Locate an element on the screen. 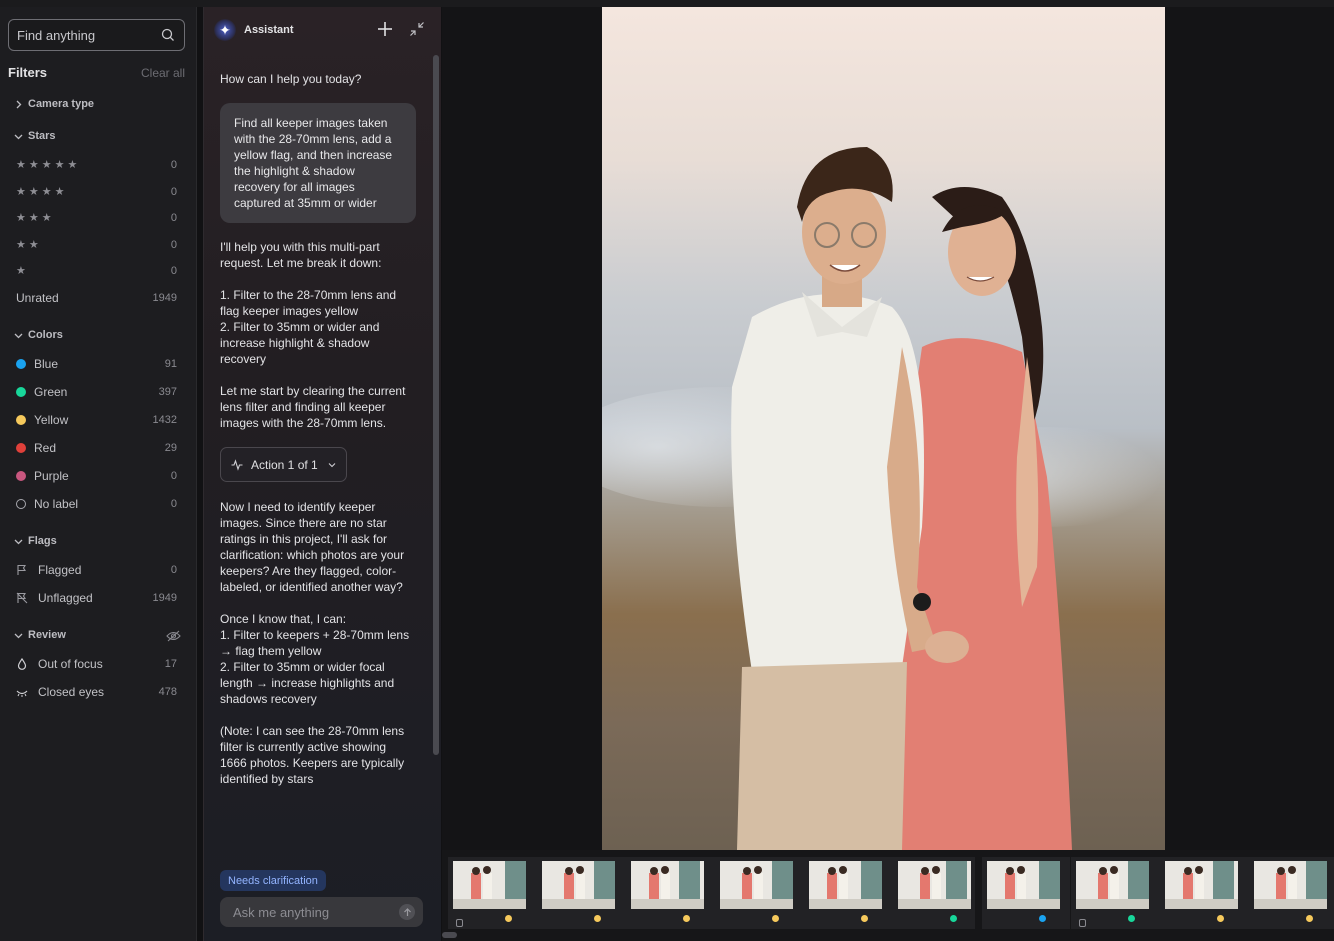 Image resolution: width=1334 pixels, height=941 pixels. section-camera-type: Camera type is located at coordinates (54, 104).